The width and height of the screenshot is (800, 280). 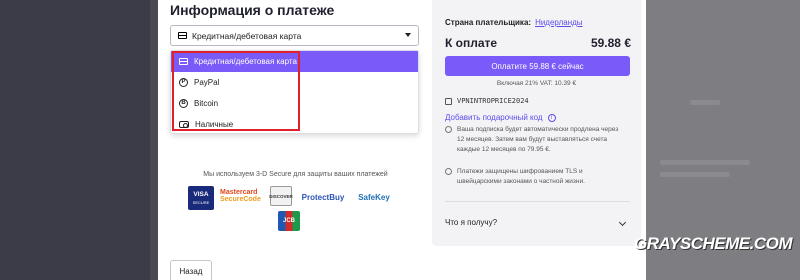 What do you see at coordinates (289, 221) in the screenshot?
I see `jcb-logo: JCB` at bounding box center [289, 221].